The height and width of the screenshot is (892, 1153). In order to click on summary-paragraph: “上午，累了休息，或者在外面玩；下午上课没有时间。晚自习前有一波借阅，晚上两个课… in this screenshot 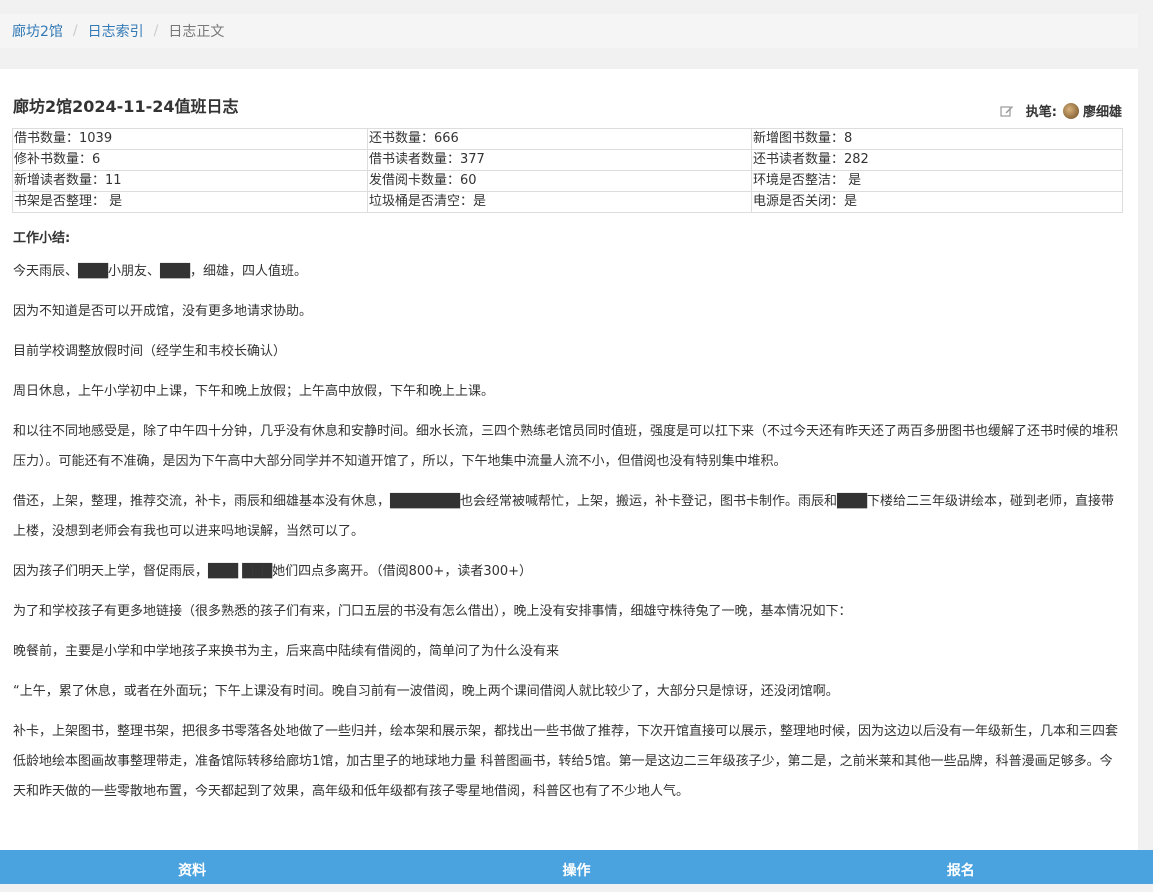, I will do `click(426, 691)`.